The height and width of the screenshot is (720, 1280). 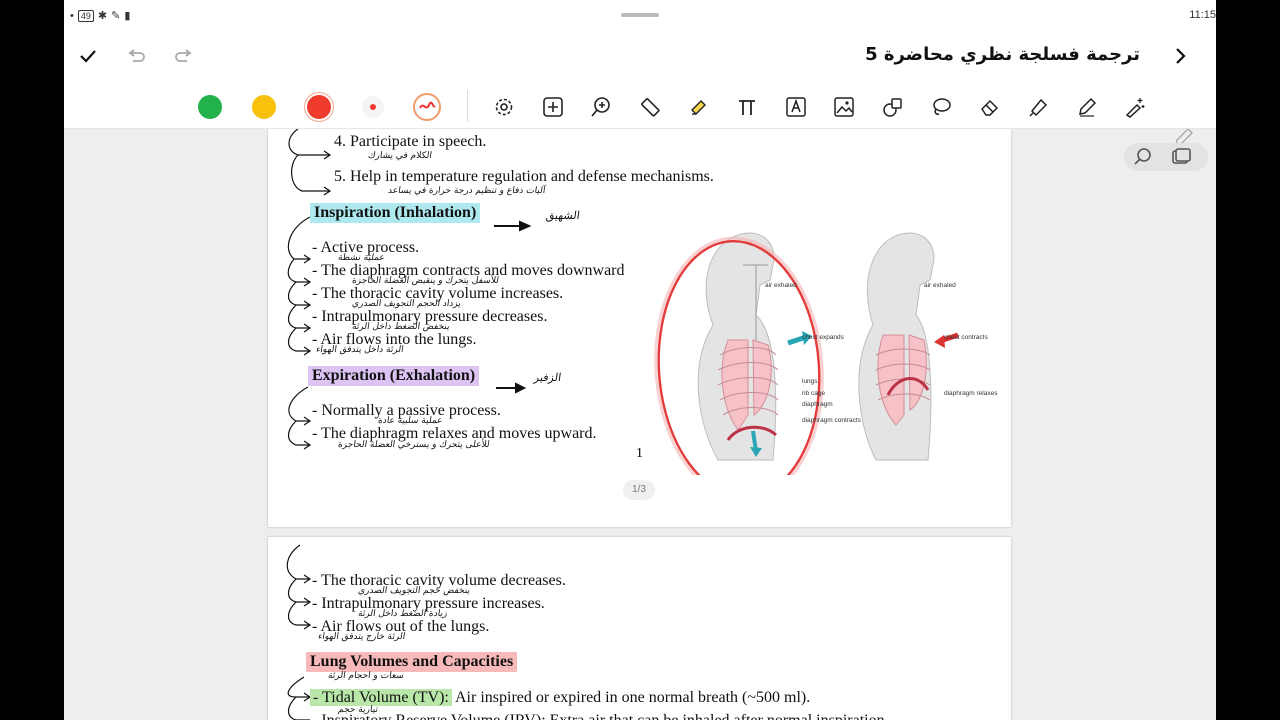 I want to click on label-air-exhaled-right: air exhaled, so click(x=940, y=285).